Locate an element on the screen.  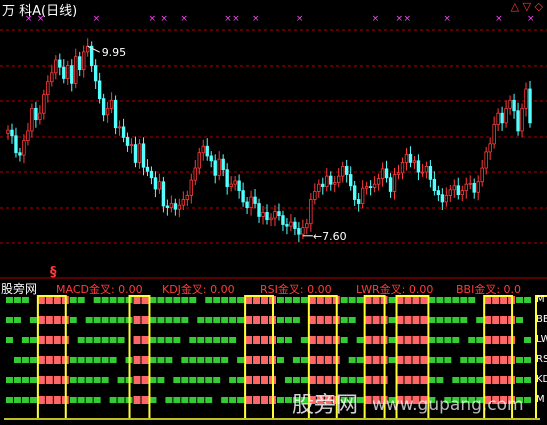
indicator-marker: § is located at coordinates (53, 272).